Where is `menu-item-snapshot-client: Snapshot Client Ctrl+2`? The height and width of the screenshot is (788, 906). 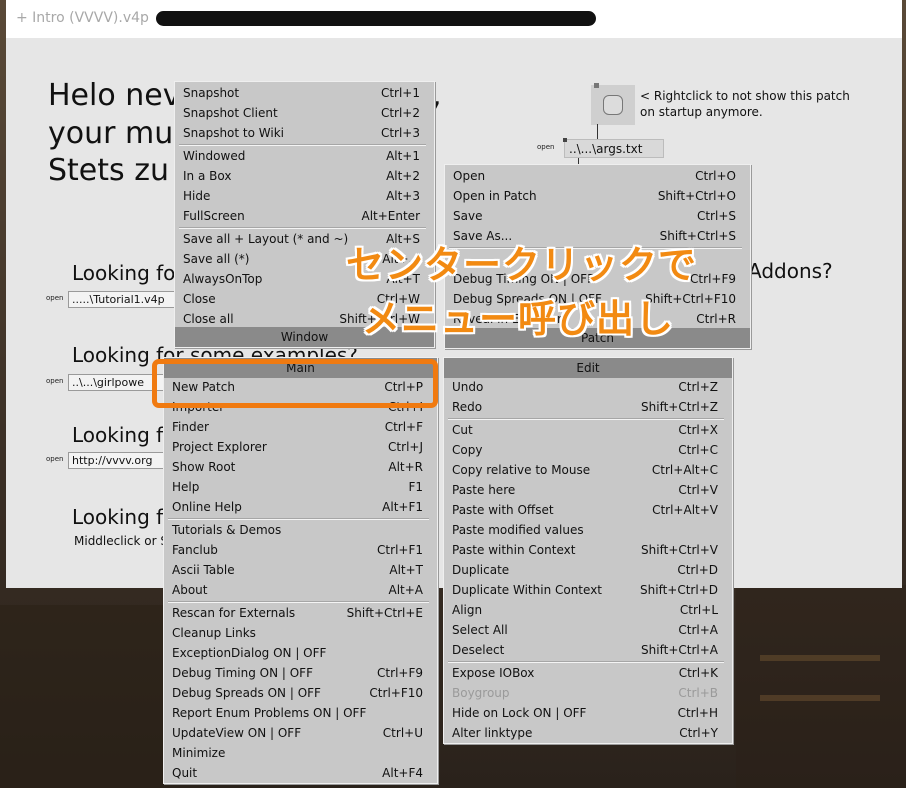
menu-item-snapshot-client: Snapshot Client Ctrl+2 is located at coordinates (304, 113).